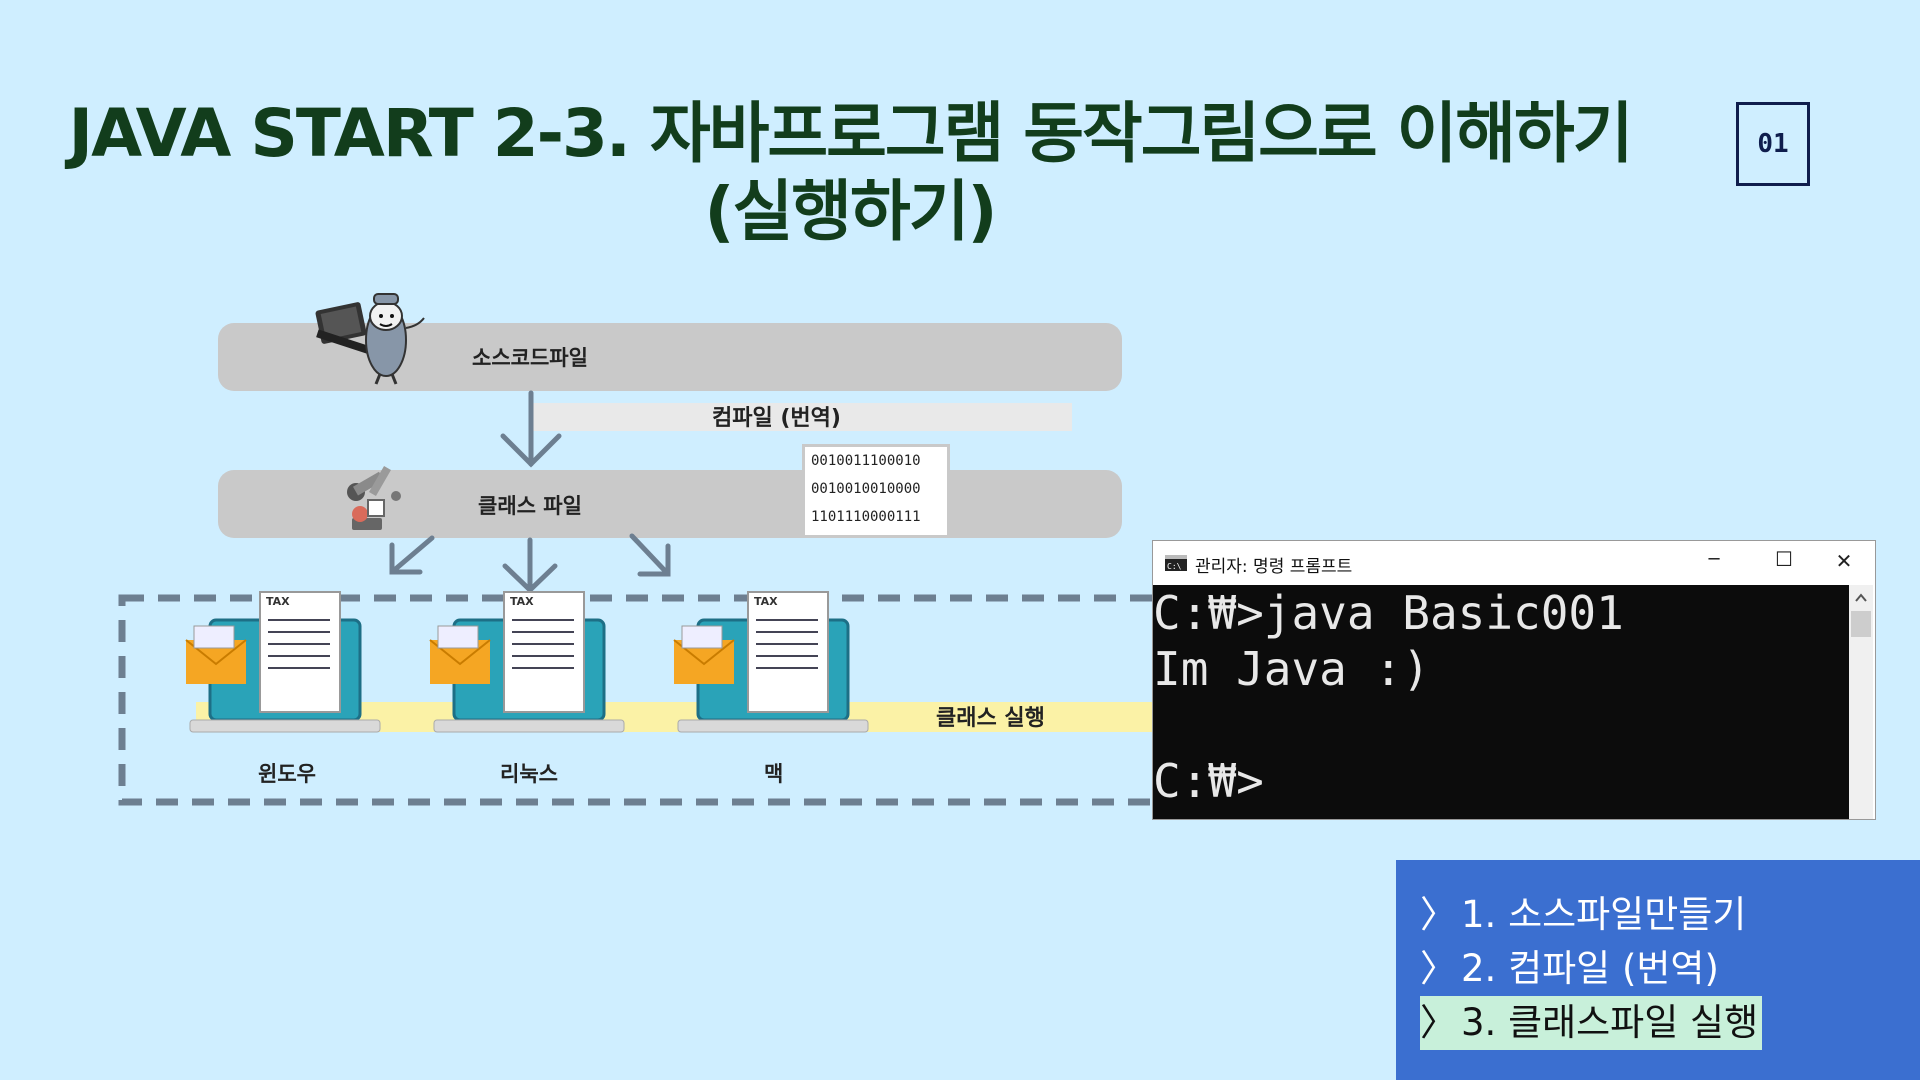  Describe the element at coordinates (774, 774) in the screenshot. I see `os-label-mac: 맥` at that location.